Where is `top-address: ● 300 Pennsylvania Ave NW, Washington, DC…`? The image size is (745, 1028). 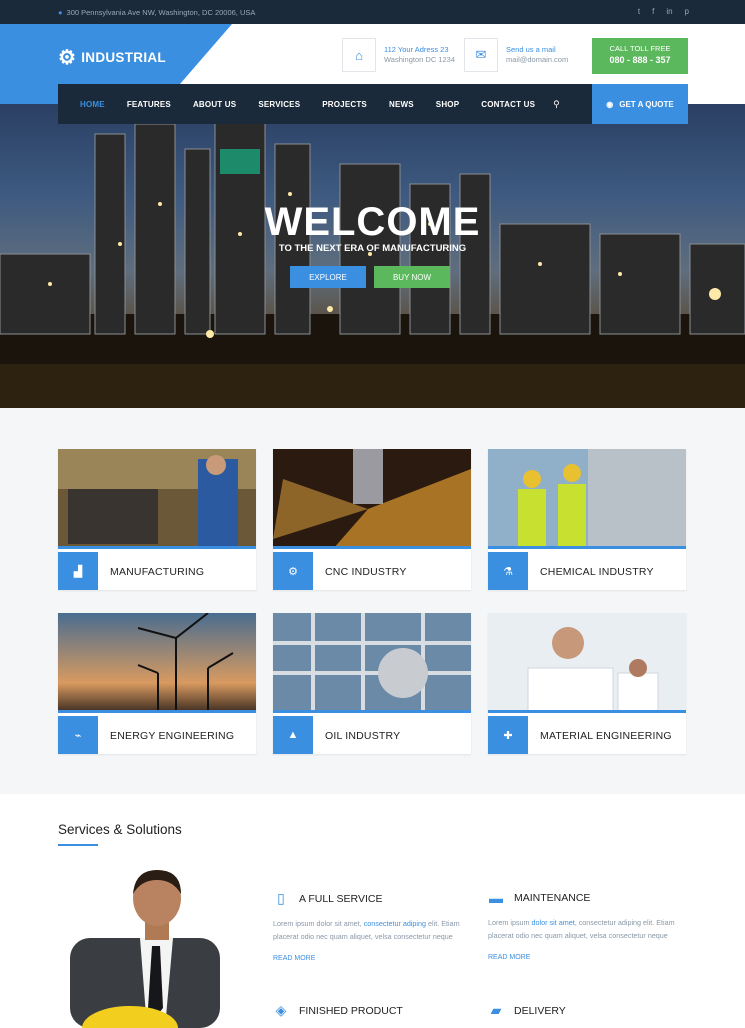
top-address: ● 300 Pennsylvania Ave NW, Washington, DC… is located at coordinates (157, 12).